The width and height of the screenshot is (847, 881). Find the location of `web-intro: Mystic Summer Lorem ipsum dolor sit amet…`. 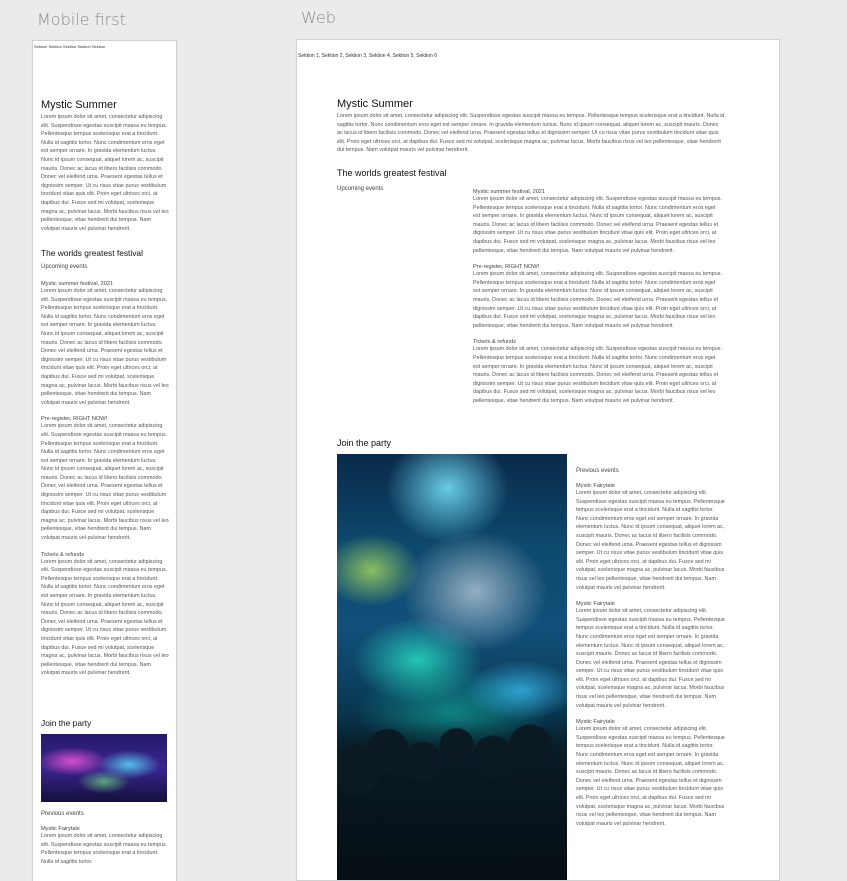

web-intro: Mystic Summer Lorem ipsum dolor sit amet… is located at coordinates (531, 126).